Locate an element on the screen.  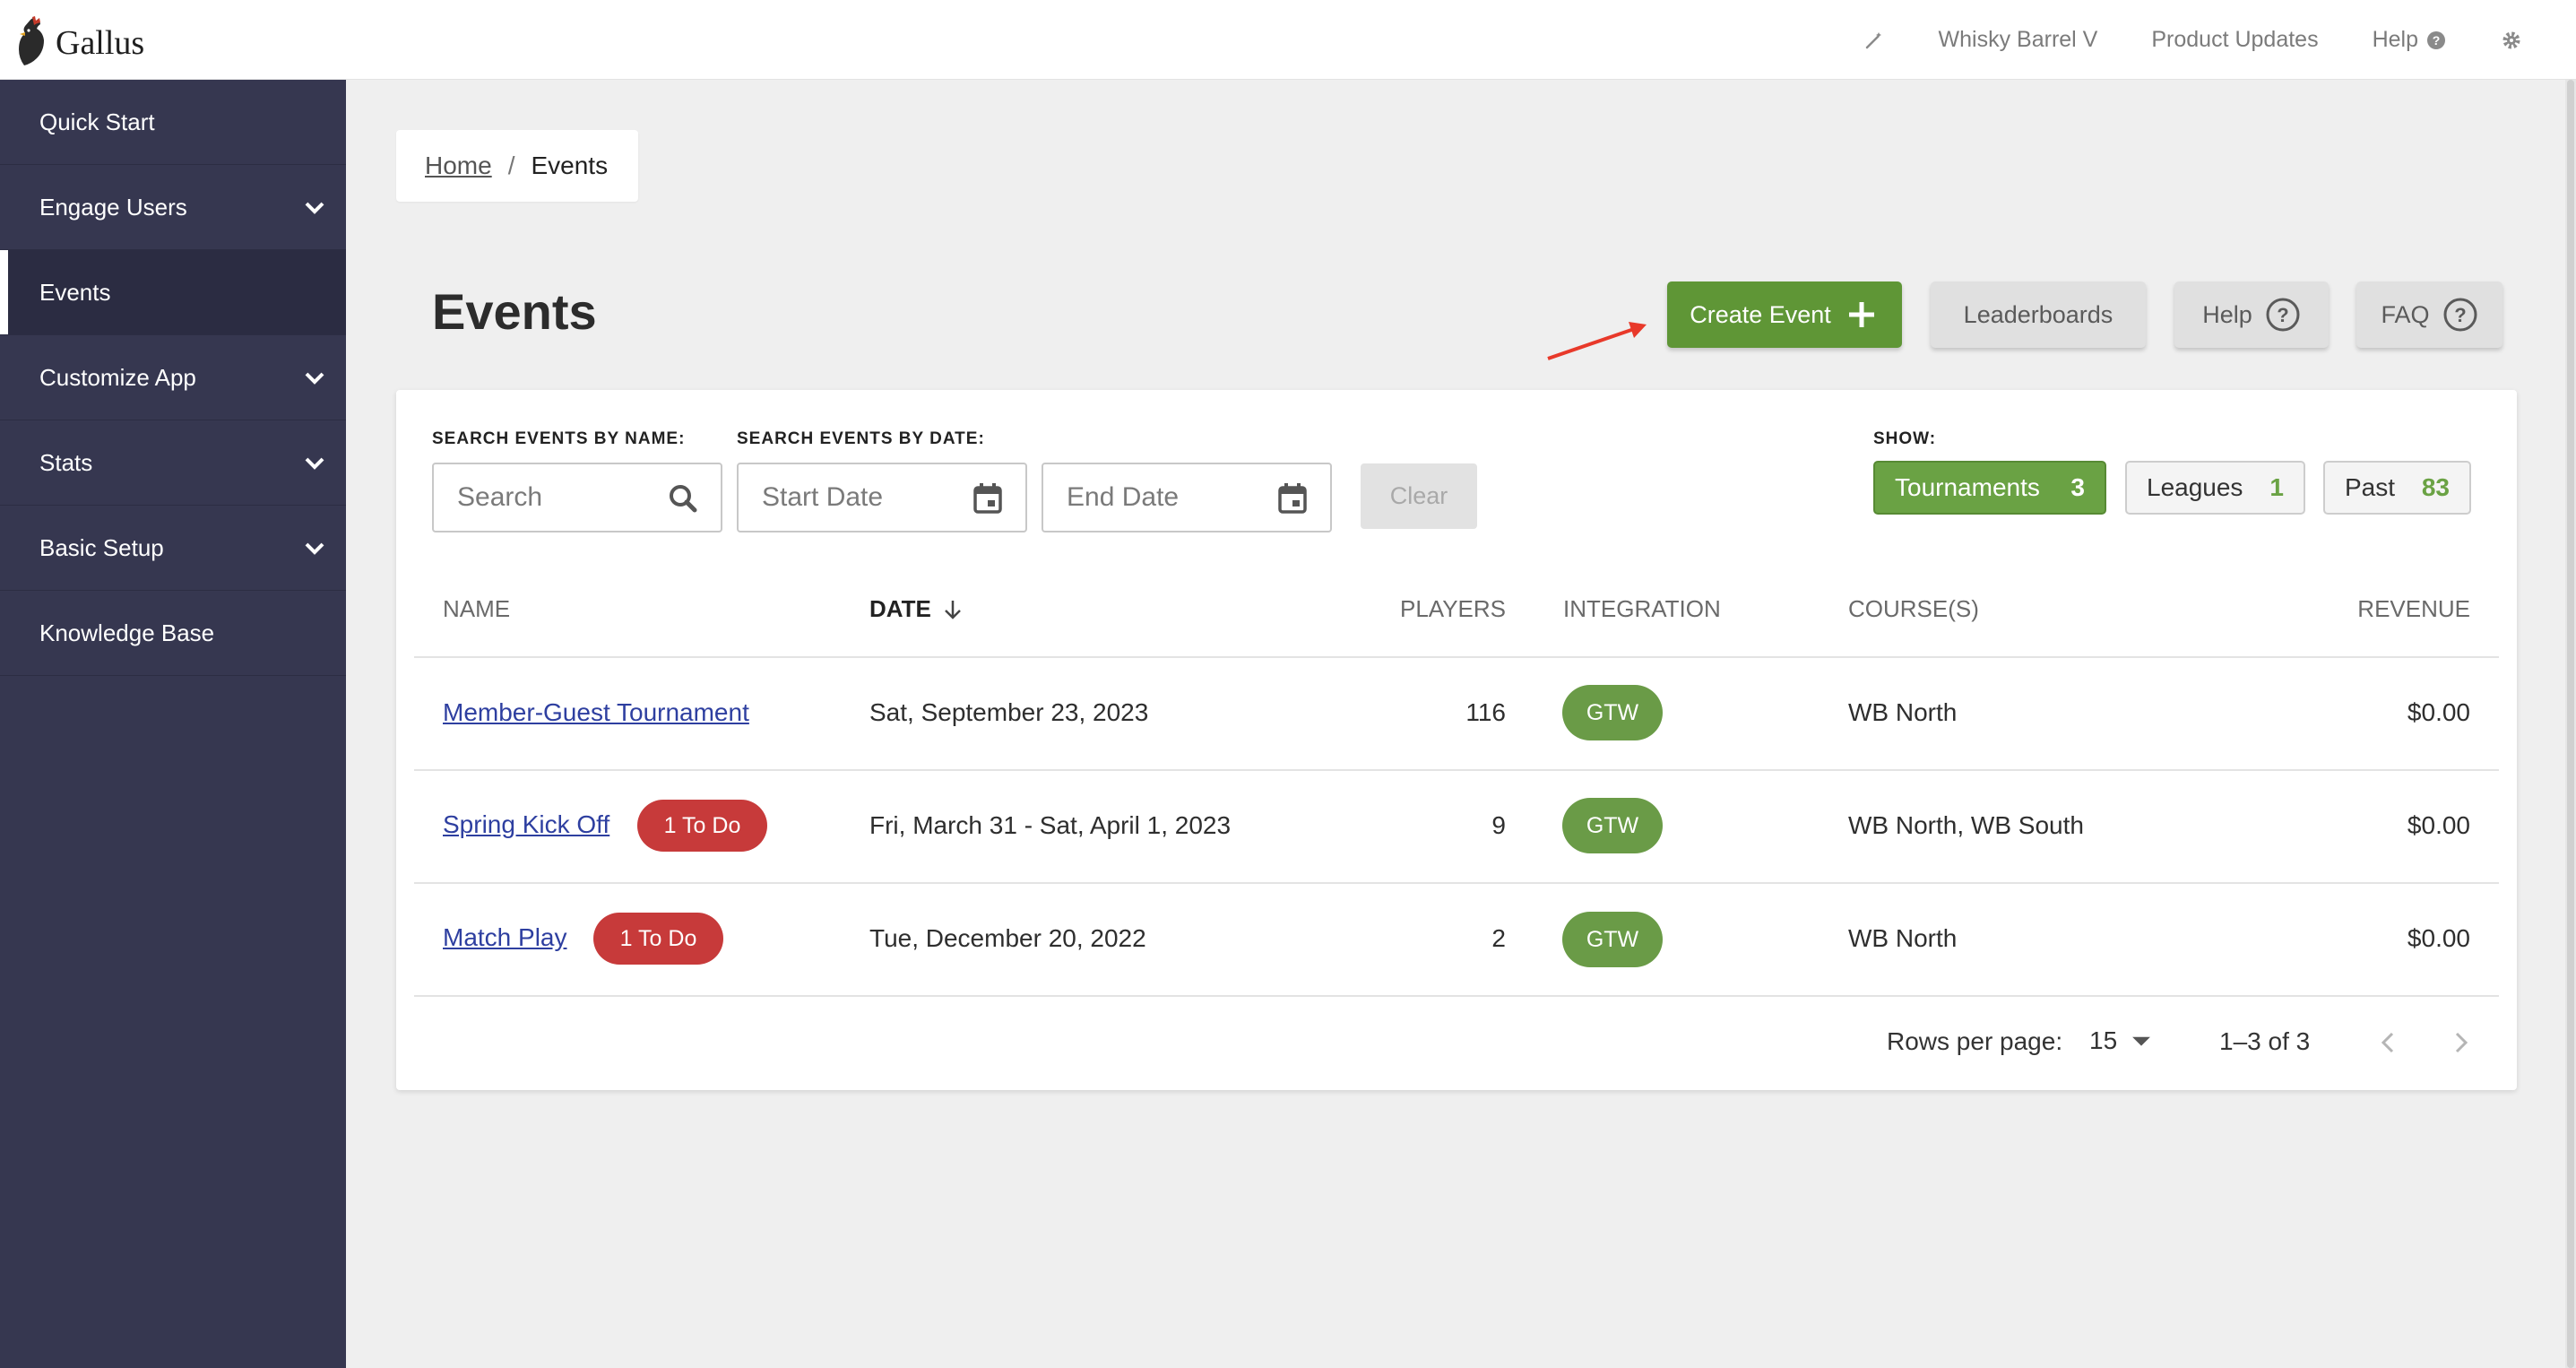
page-title: Events is located at coordinates (514, 311).